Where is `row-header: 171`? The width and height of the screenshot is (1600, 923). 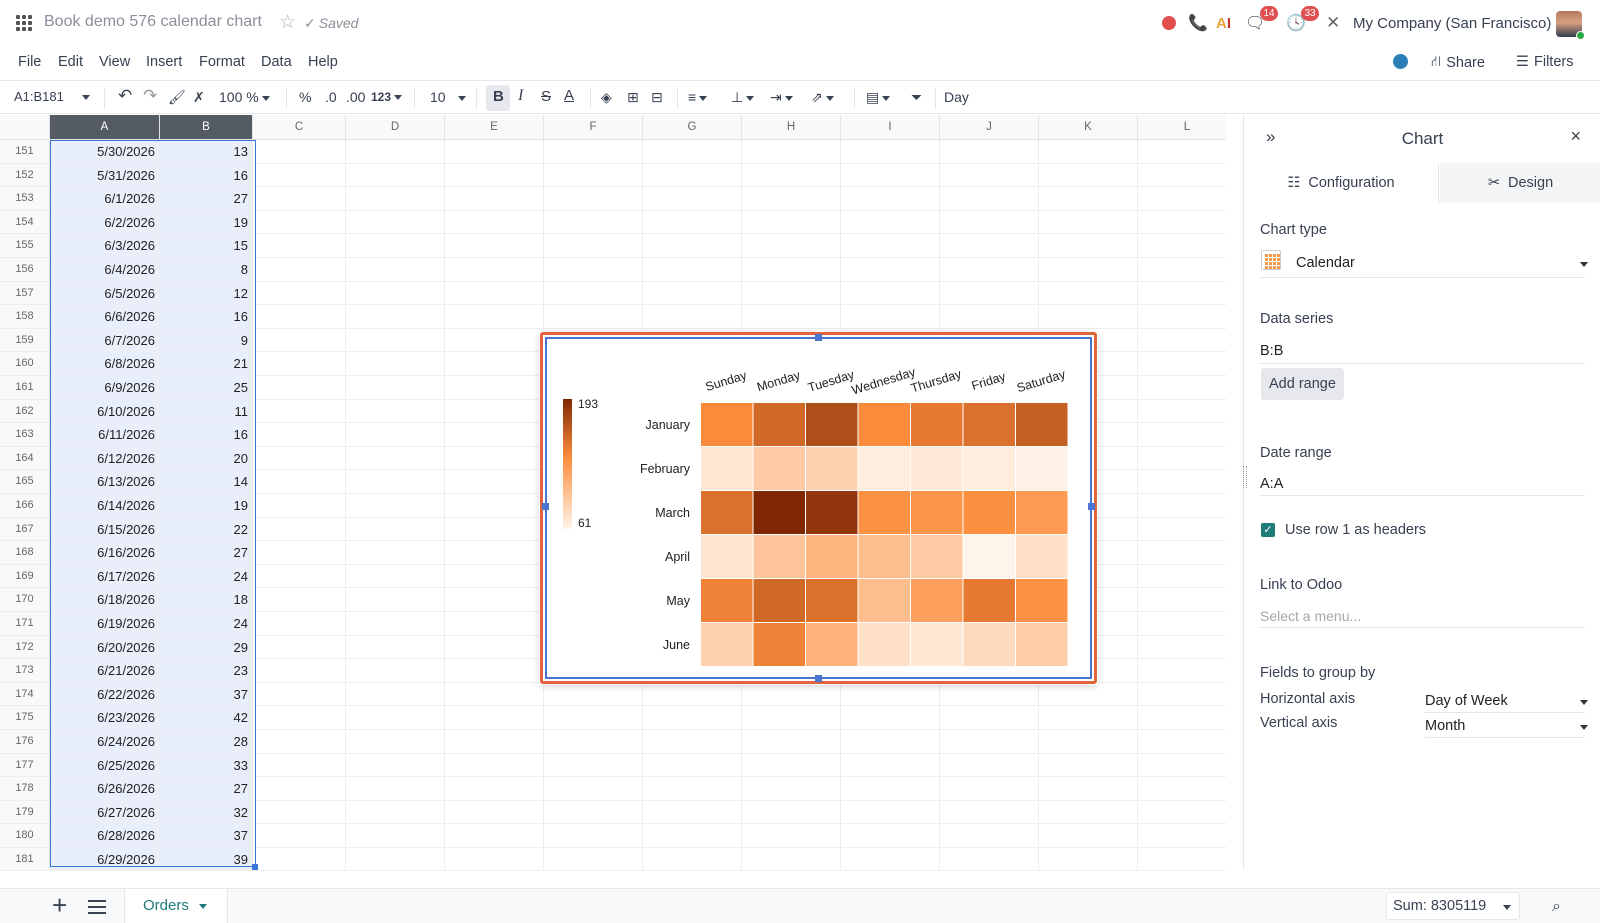
row-header: 171 is located at coordinates (25, 624).